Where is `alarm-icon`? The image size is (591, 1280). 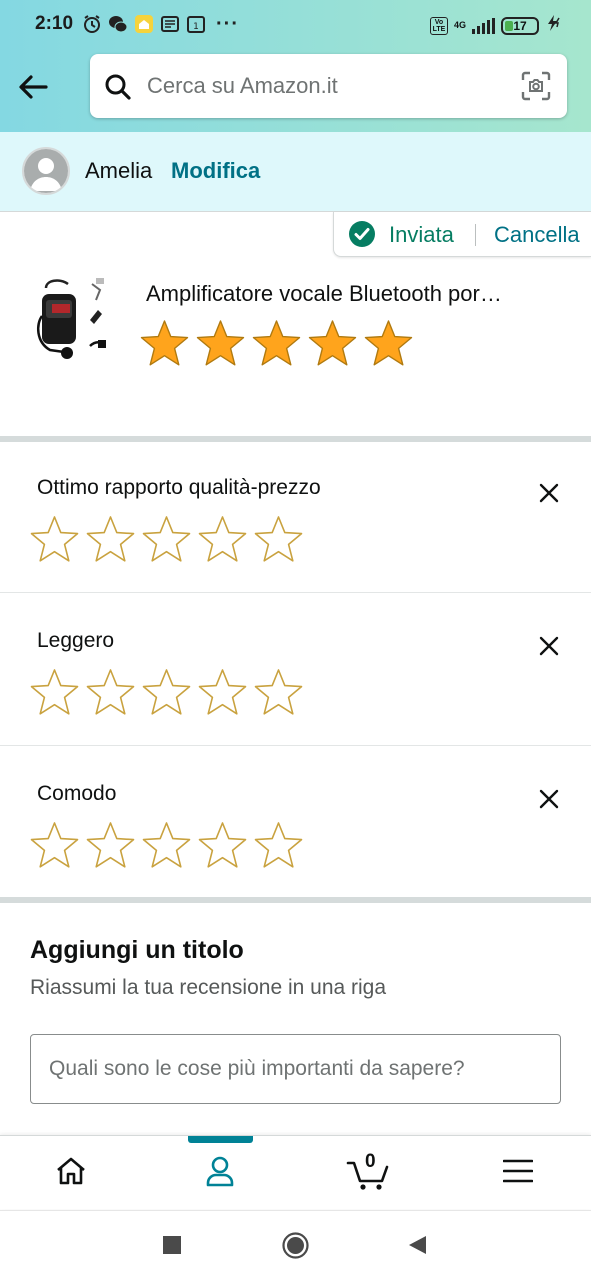
alarm-icon is located at coordinates (92, 24).